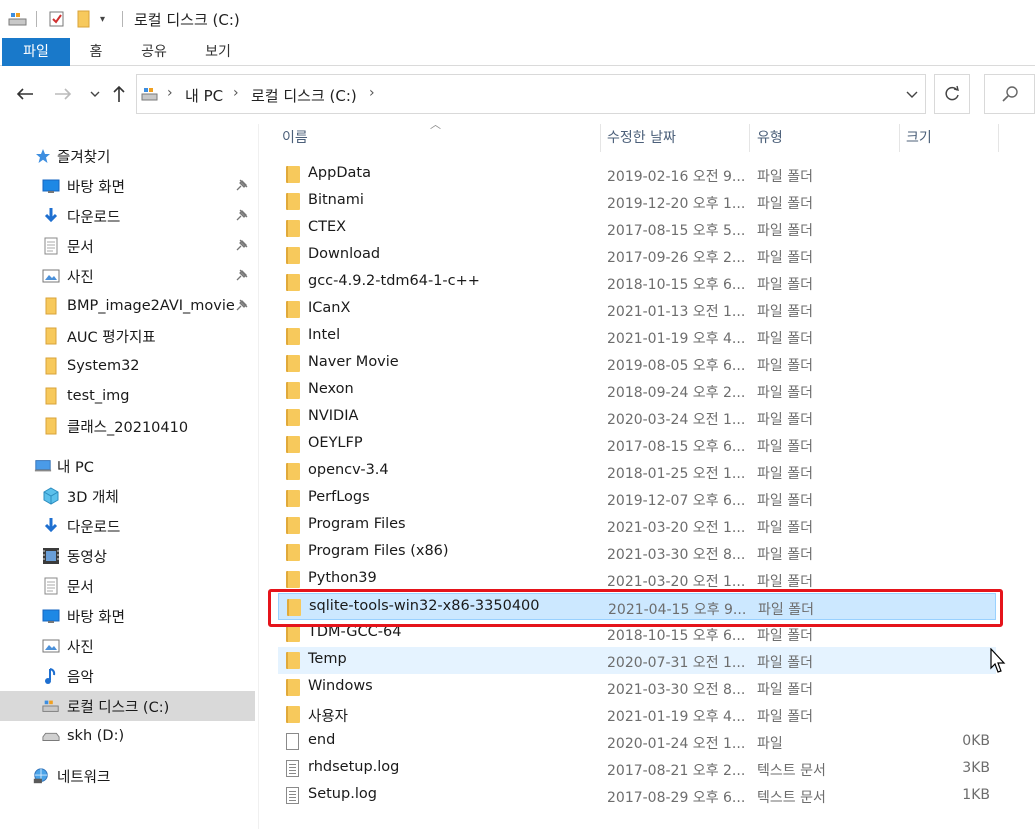  What do you see at coordinates (127, 306) in the screenshot?
I see `sidebar-item-quick: BMP_image2AVI_movie` at bounding box center [127, 306].